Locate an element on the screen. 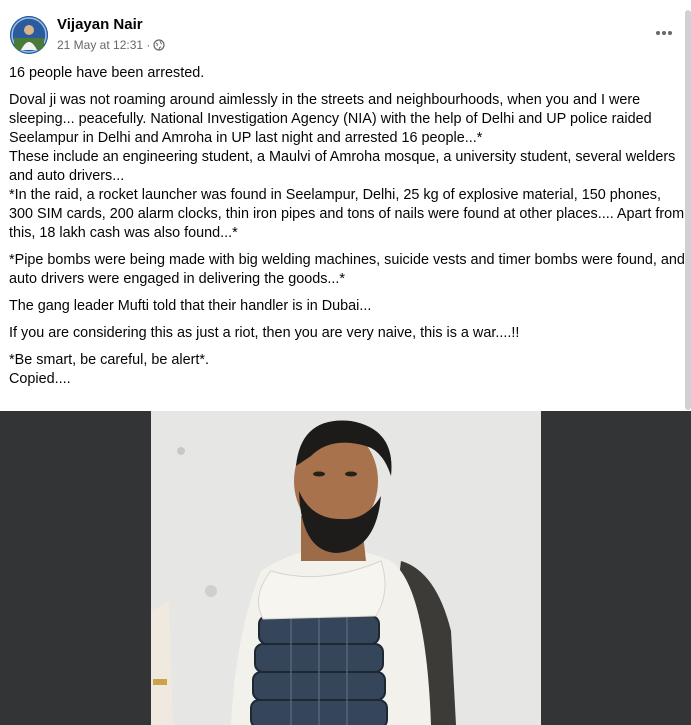  globe-icon is located at coordinates (159, 45).